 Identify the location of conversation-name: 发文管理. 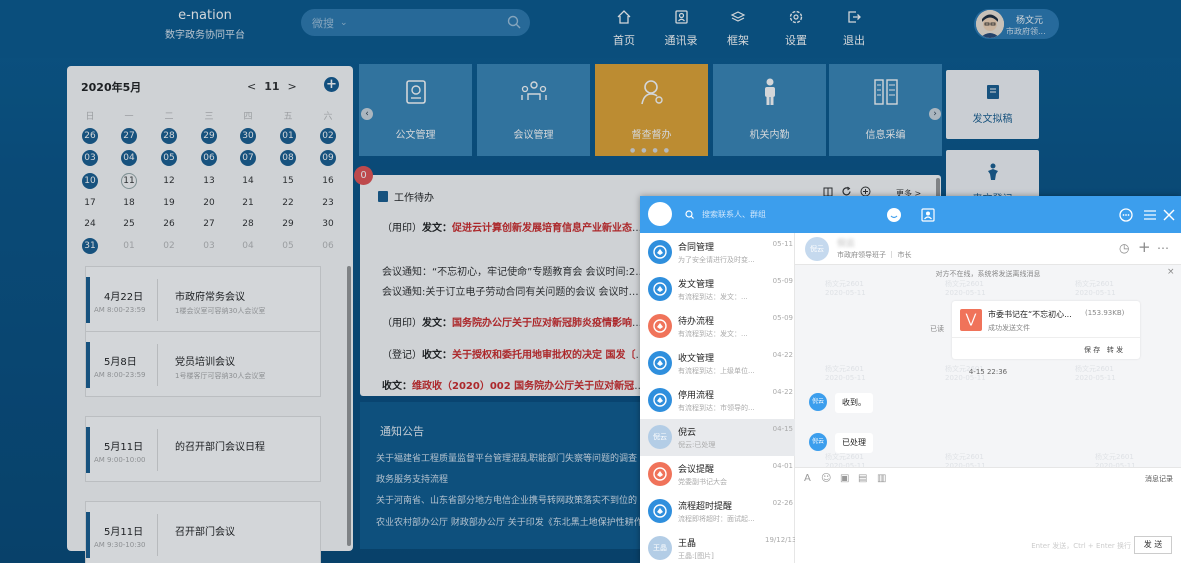
(696, 285).